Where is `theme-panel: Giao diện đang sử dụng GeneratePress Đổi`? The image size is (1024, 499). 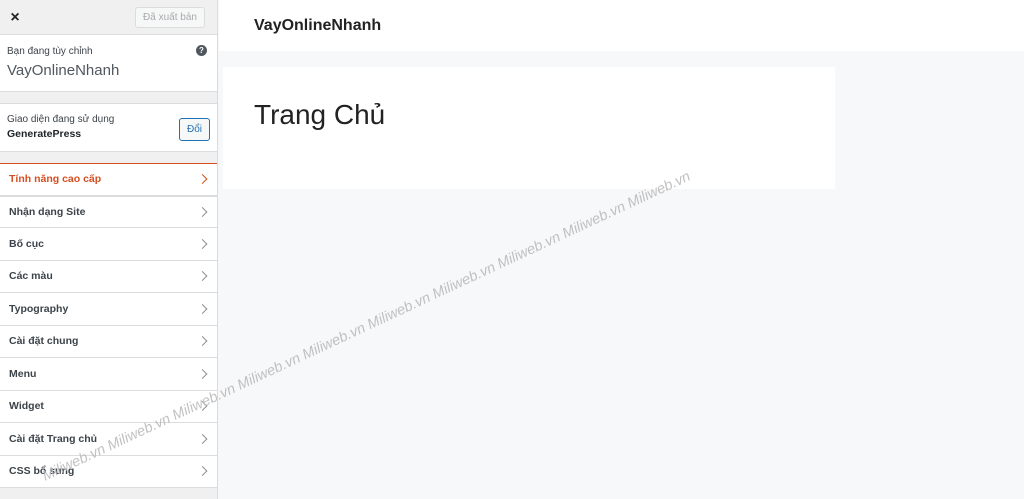
theme-panel: Giao diện đang sử dụng GeneratePress Đổi is located at coordinates (108, 127).